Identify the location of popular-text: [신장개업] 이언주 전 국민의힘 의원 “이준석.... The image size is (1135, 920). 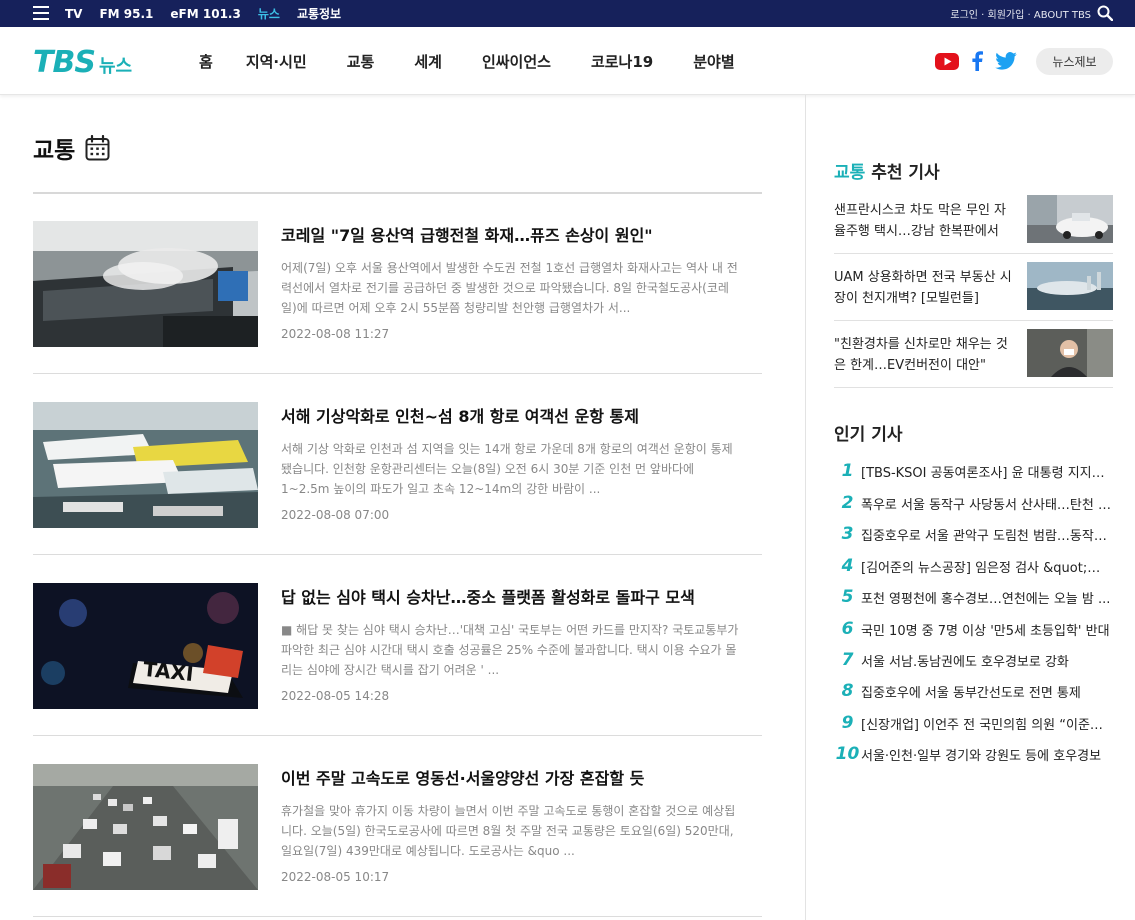
(986, 723).